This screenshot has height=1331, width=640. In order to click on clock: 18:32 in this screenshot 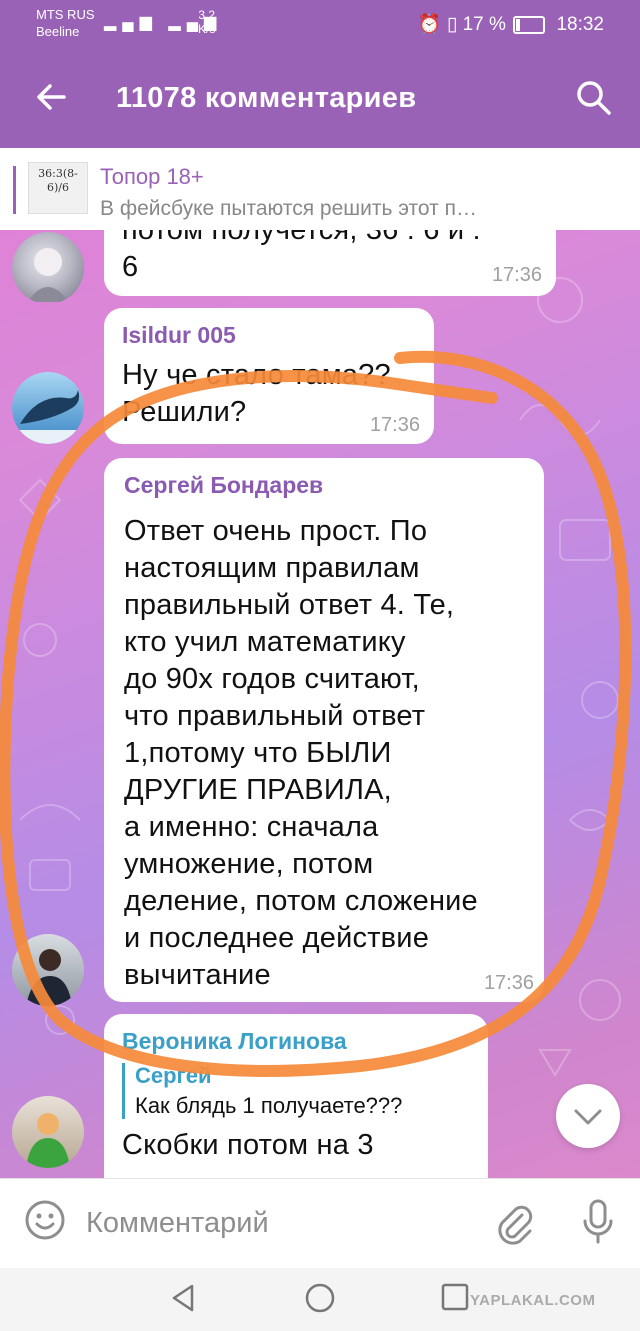, I will do `click(580, 24)`.